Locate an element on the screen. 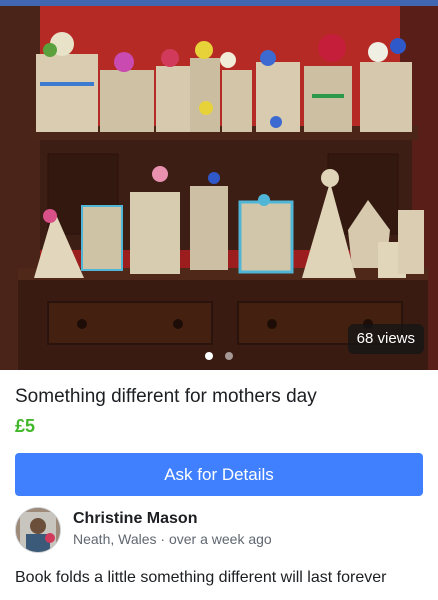 This screenshot has width=438, height=600. photo-pager is located at coordinates (219, 356).